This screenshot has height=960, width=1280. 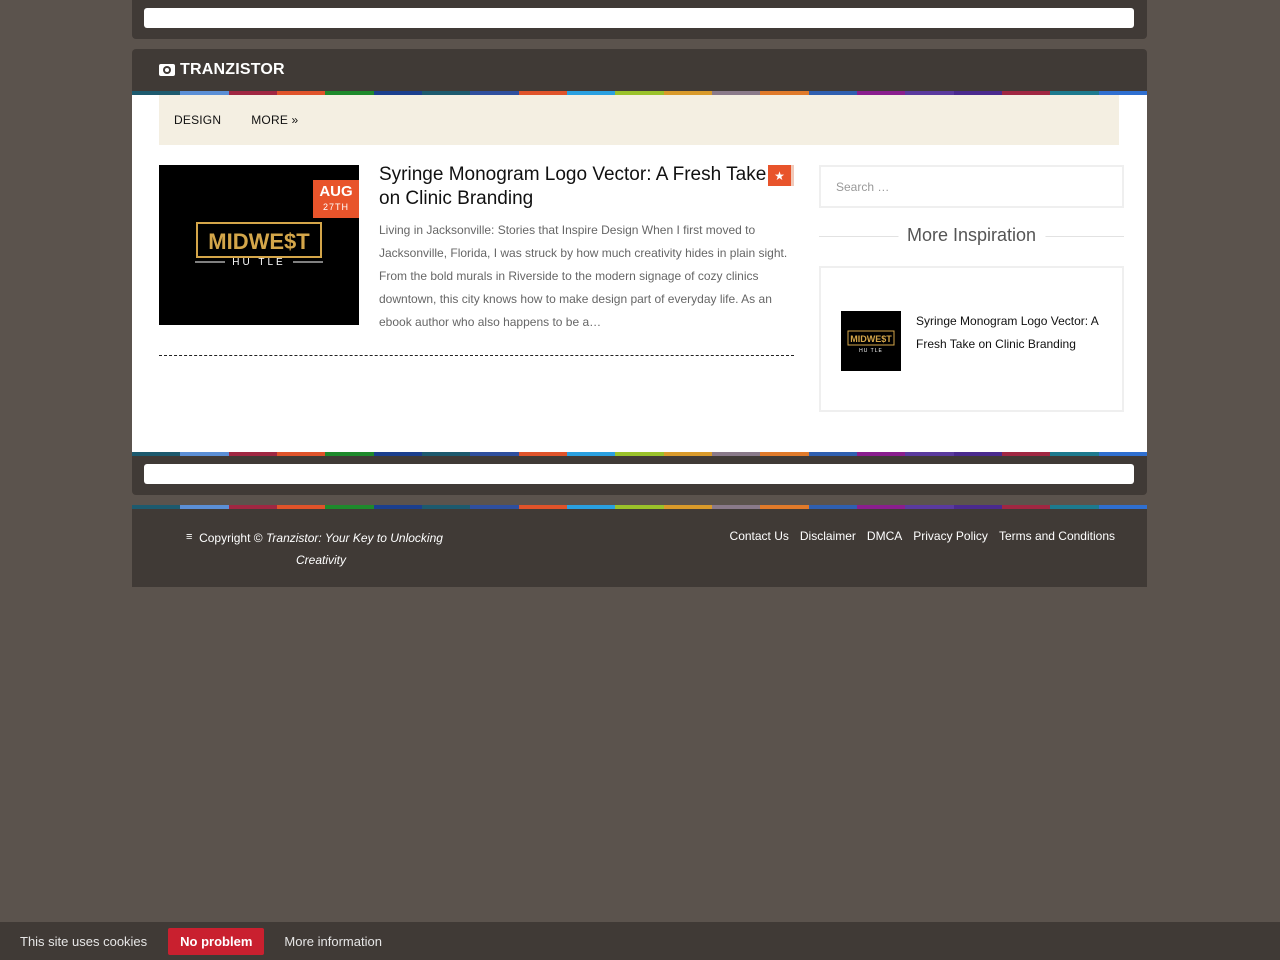 I want to click on midwest-hustle-logo-small: MIDWE$T HU TLE, so click(x=871, y=342).